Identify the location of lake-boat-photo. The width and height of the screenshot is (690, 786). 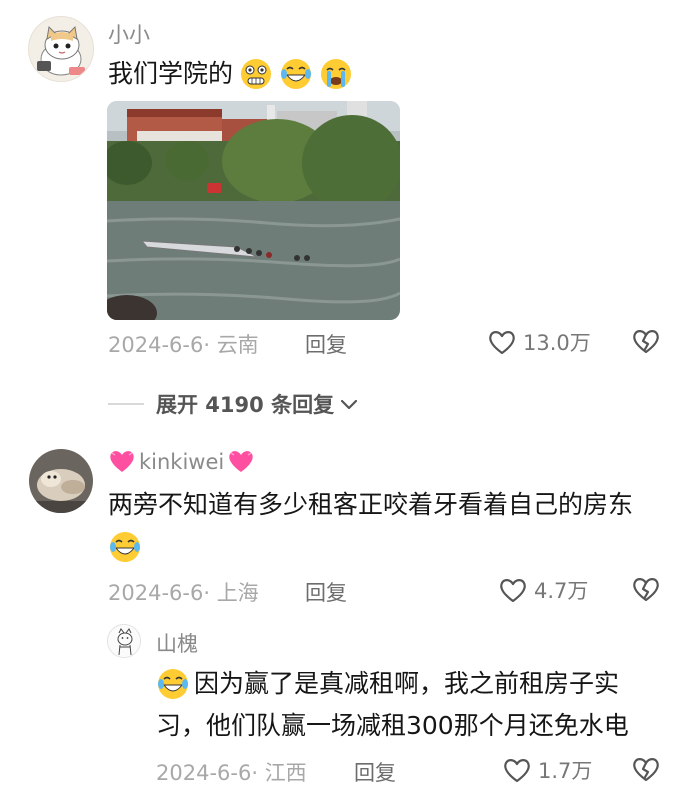
(253, 210).